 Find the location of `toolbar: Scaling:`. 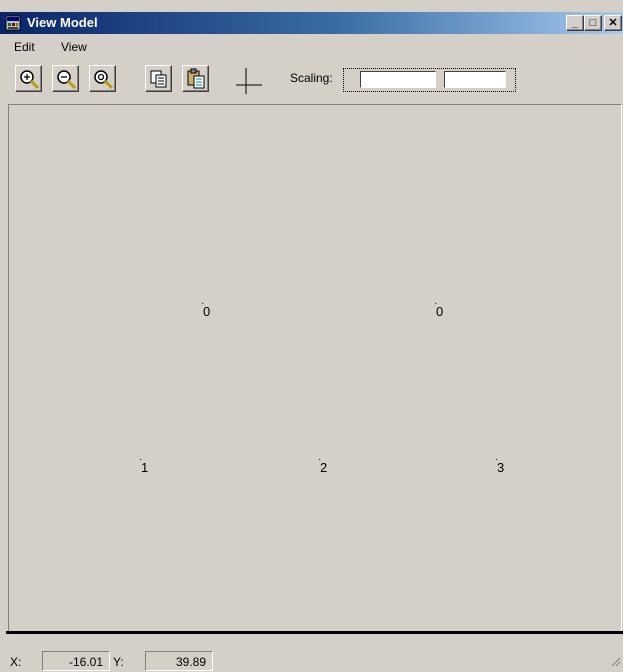

toolbar: Scaling: is located at coordinates (311, 81).